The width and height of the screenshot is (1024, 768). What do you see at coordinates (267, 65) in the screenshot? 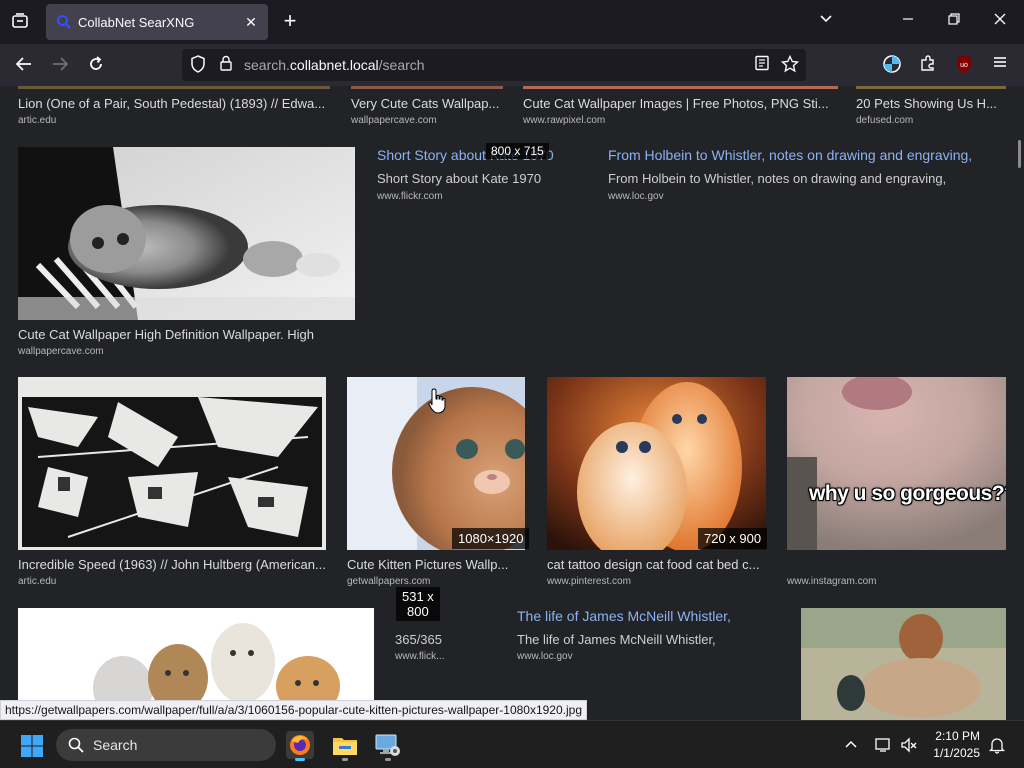
I see `url-prefix: search.` at bounding box center [267, 65].